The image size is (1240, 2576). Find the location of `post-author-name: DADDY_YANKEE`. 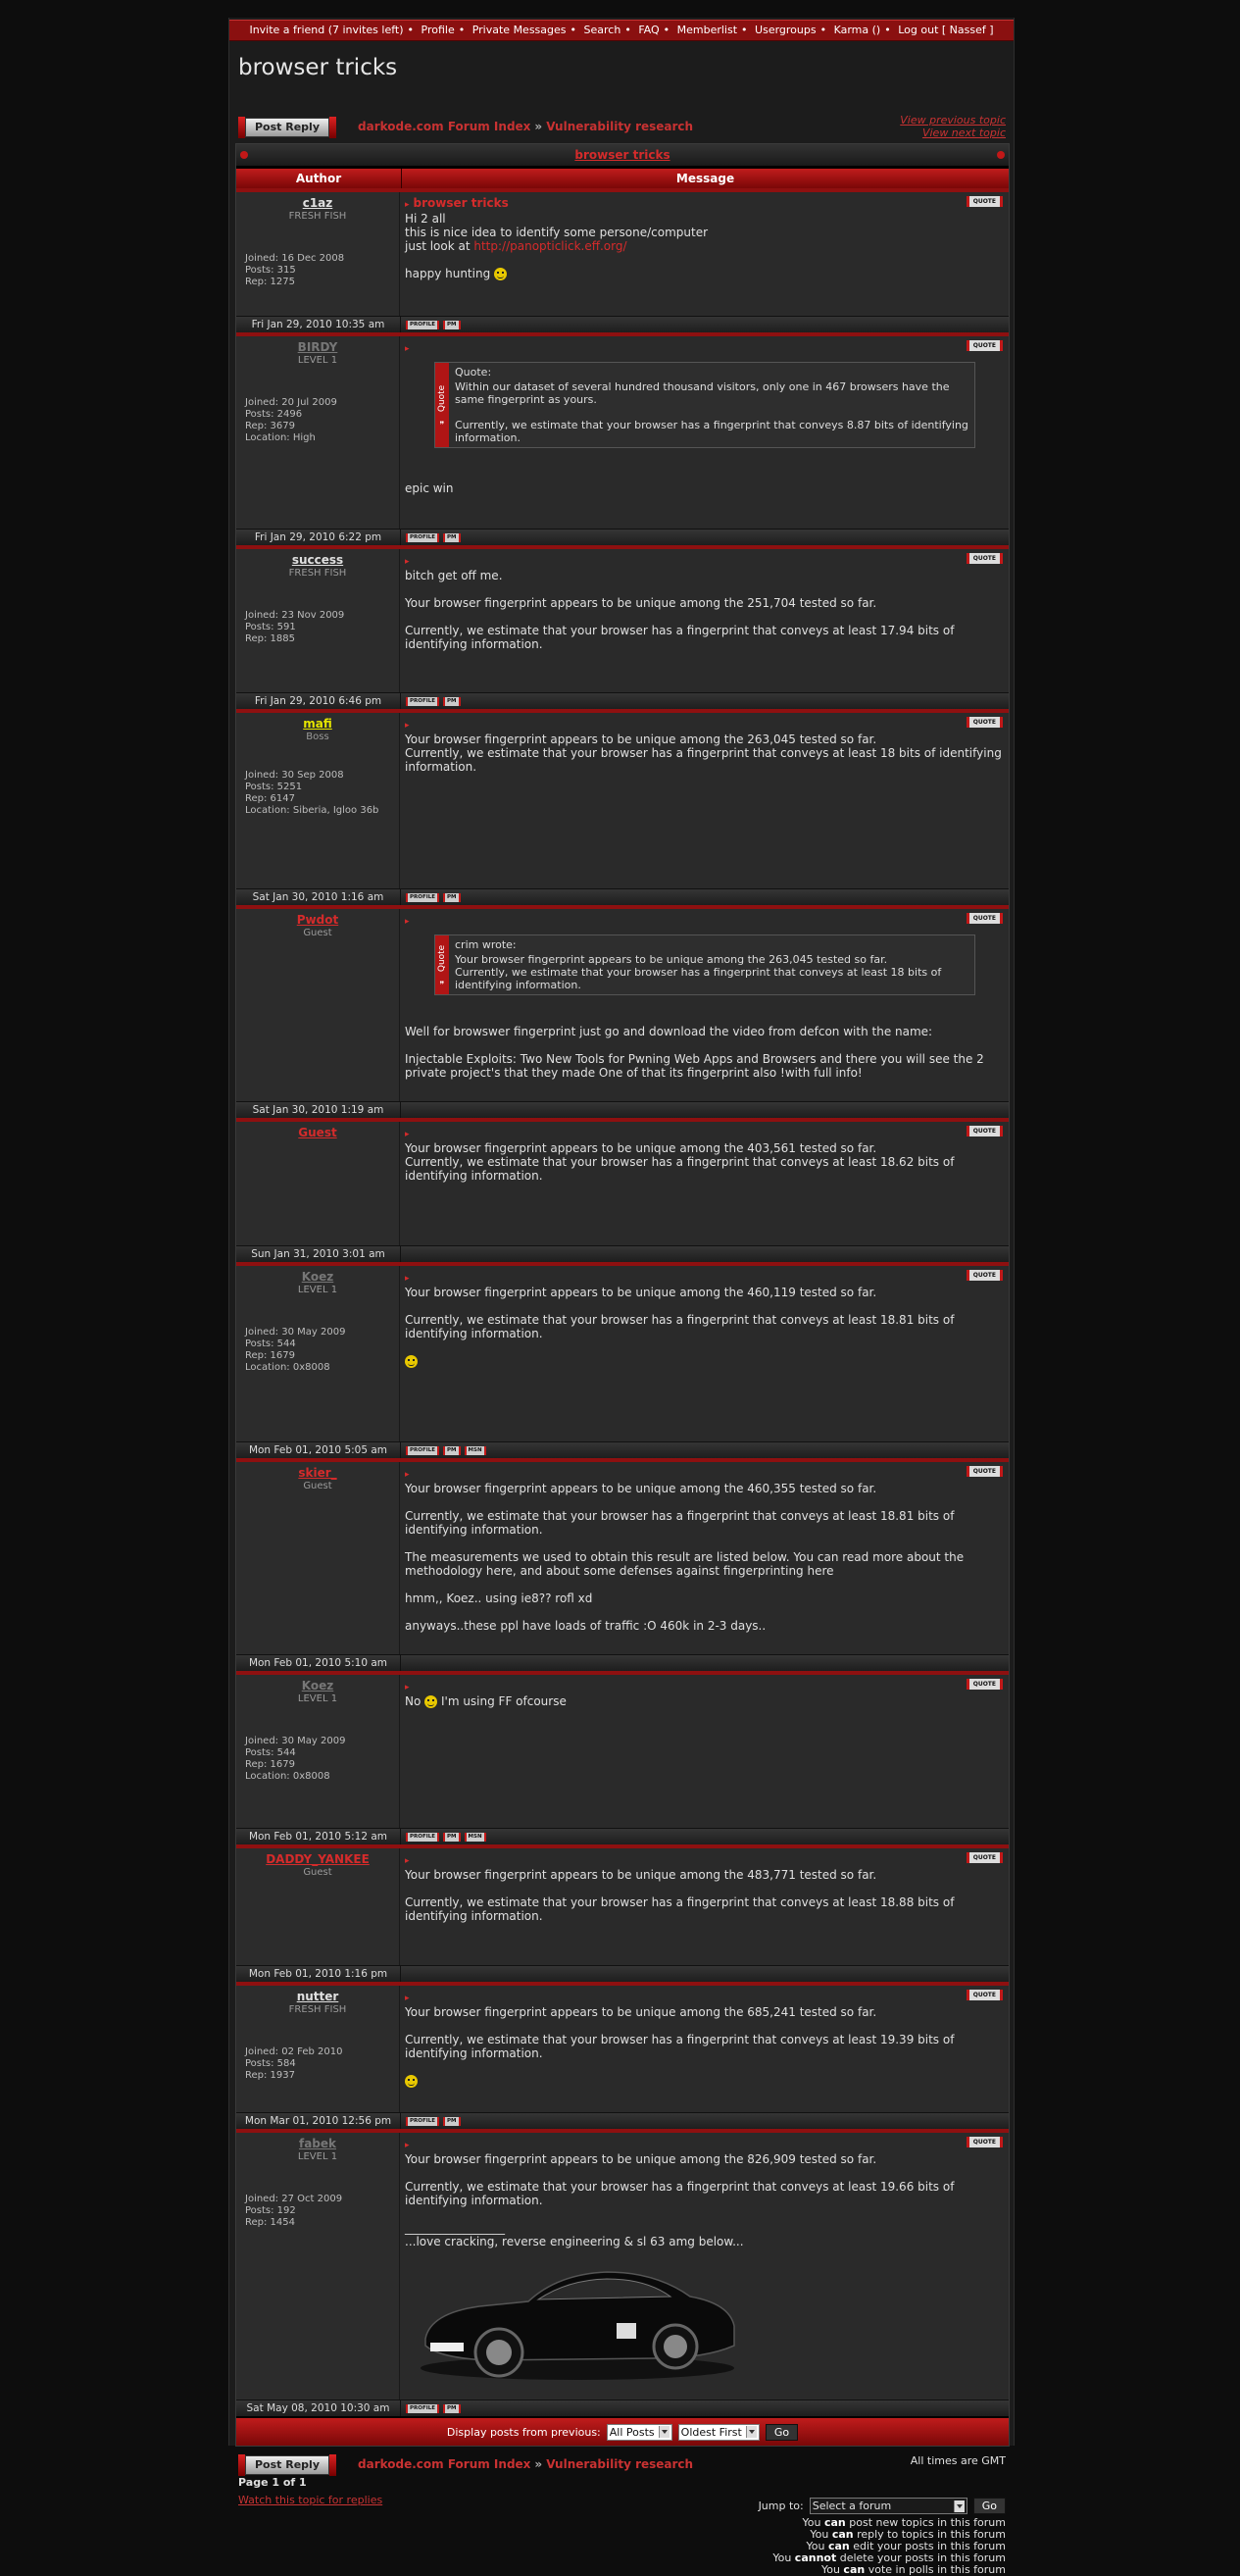

post-author-name: DADDY_YANKEE is located at coordinates (318, 1859).